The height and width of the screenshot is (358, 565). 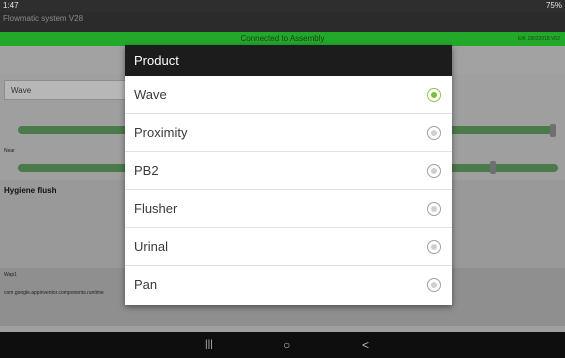 I want to click on log-line: Wap1, so click(x=10, y=275).